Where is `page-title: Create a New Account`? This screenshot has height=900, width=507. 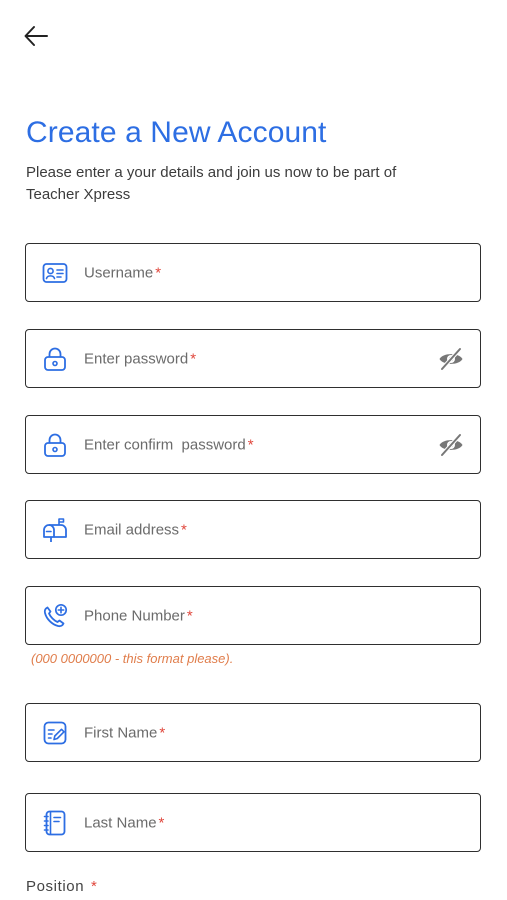 page-title: Create a New Account is located at coordinates (176, 132).